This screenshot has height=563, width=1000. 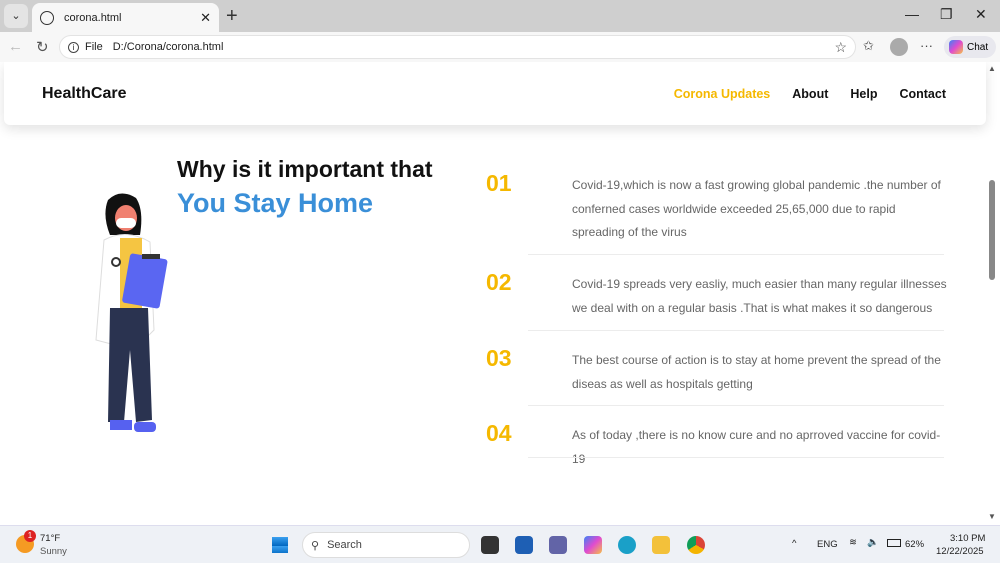 I want to click on scroll-down-icon: ▼, so click(x=992, y=516).